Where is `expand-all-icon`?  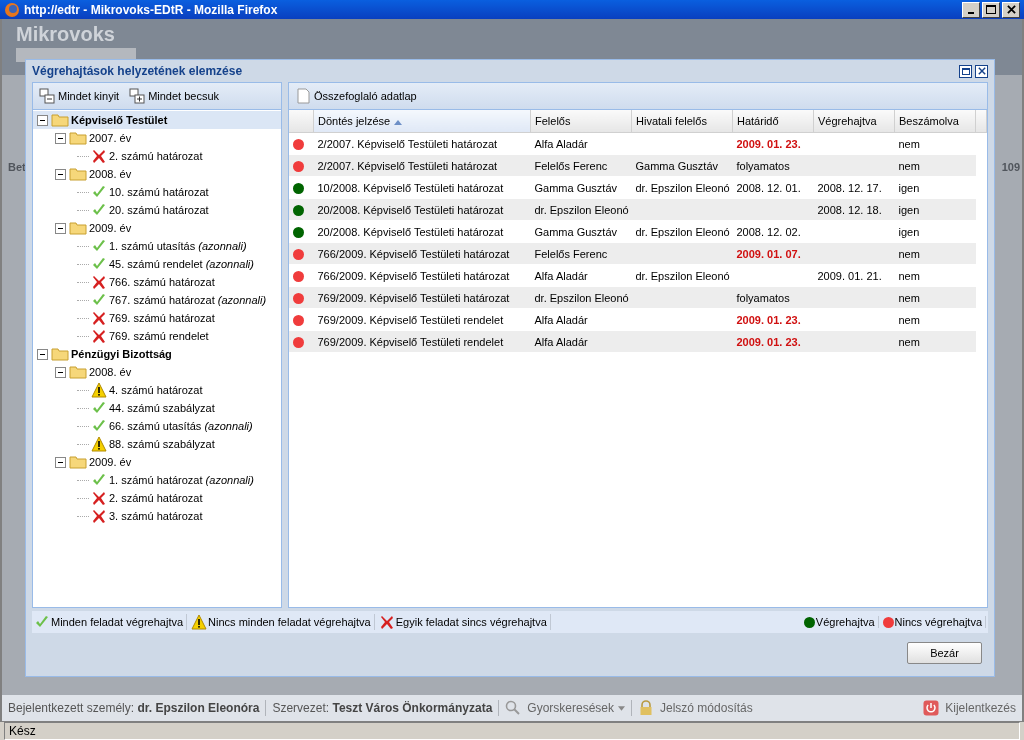
expand-all-icon is located at coordinates (47, 96).